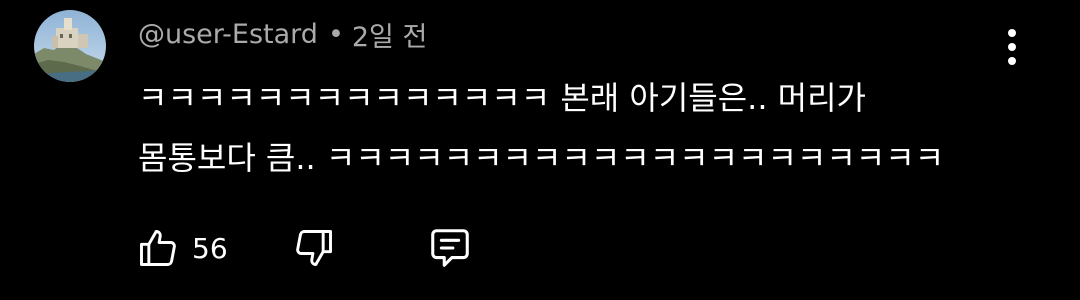 This screenshot has height=300, width=1080. I want to click on author-handle: @user-Estard, so click(228, 34).